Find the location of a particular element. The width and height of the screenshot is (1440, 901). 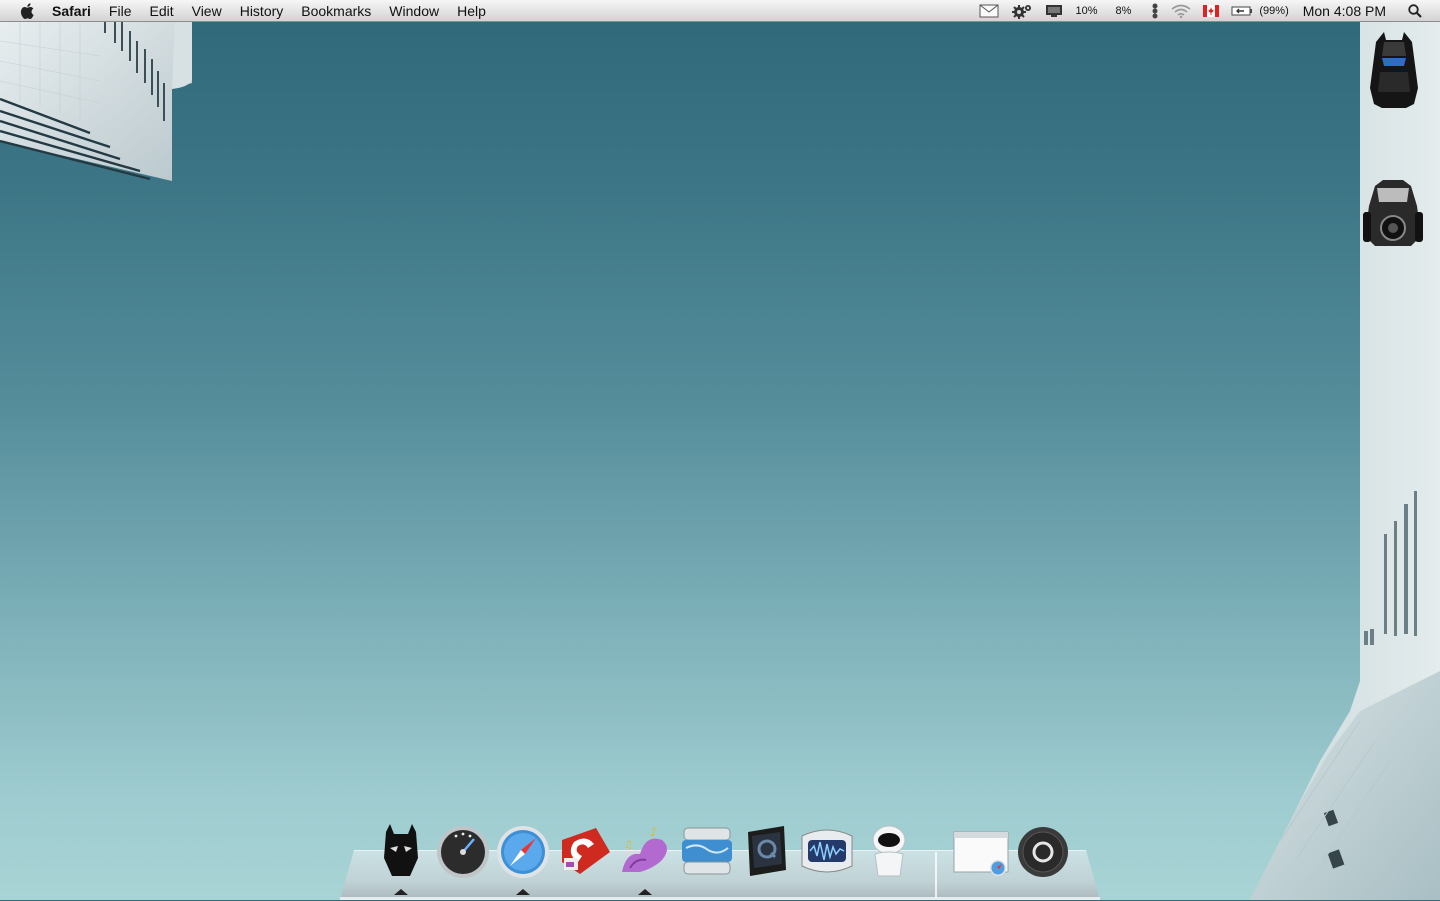

spotlight-icon is located at coordinates (1415, 10).